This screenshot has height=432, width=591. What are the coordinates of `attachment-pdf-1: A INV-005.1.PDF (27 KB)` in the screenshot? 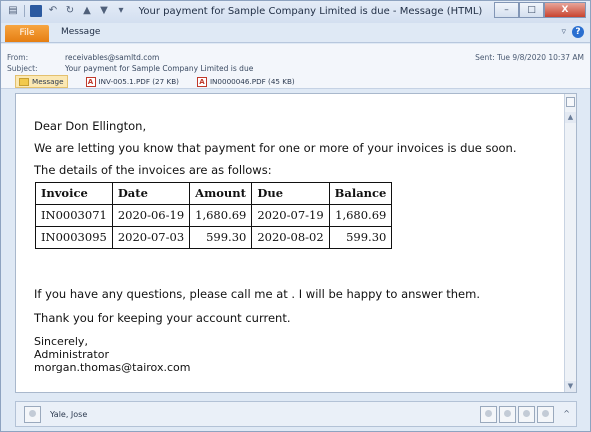 It's located at (132, 81).